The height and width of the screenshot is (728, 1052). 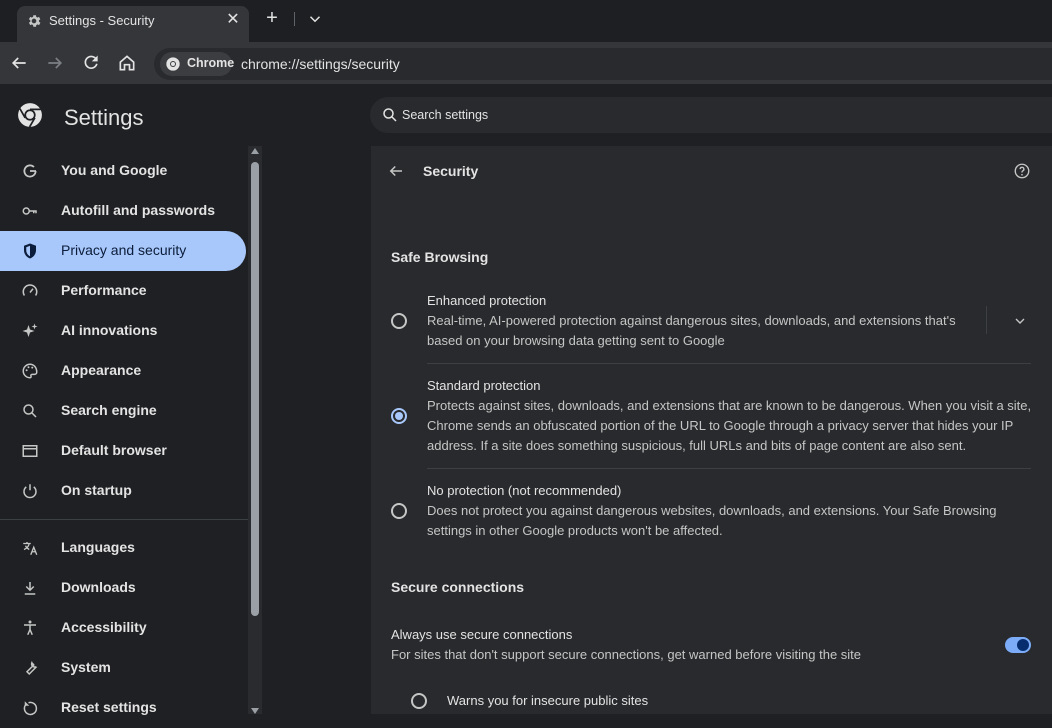 I want to click on sidebar-item-downloads: Downloads, so click(x=123, y=588).